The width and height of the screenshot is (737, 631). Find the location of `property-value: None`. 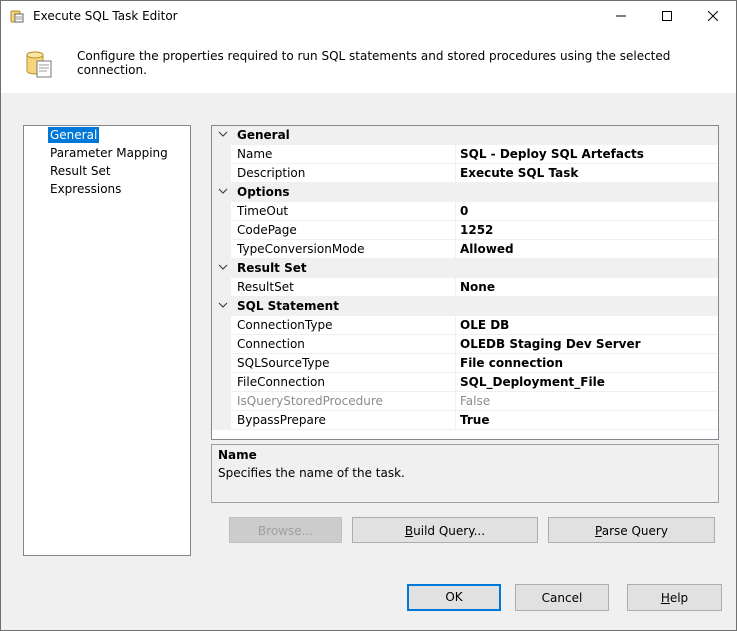

property-value: None is located at coordinates (477, 287).